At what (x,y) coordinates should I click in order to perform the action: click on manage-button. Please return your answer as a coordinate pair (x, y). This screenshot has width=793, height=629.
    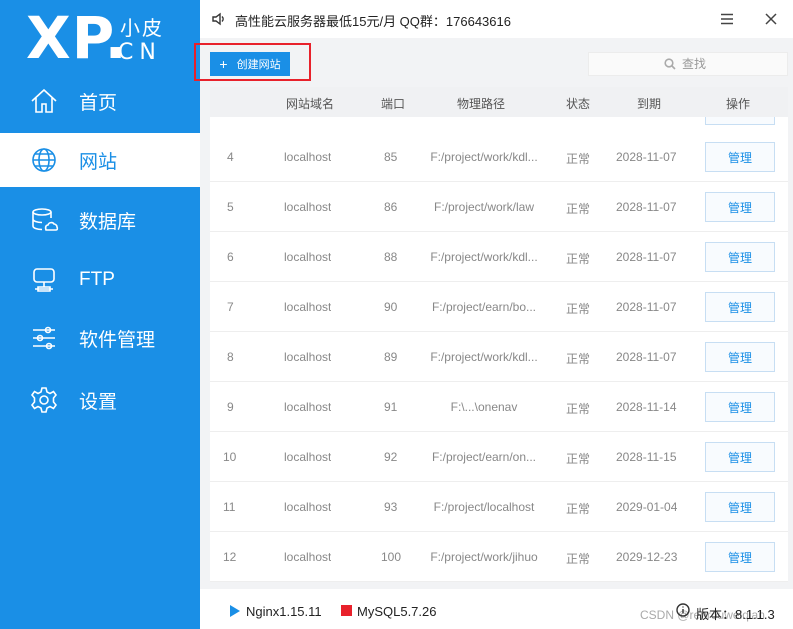
    Looking at the image, I should click on (740, 121).